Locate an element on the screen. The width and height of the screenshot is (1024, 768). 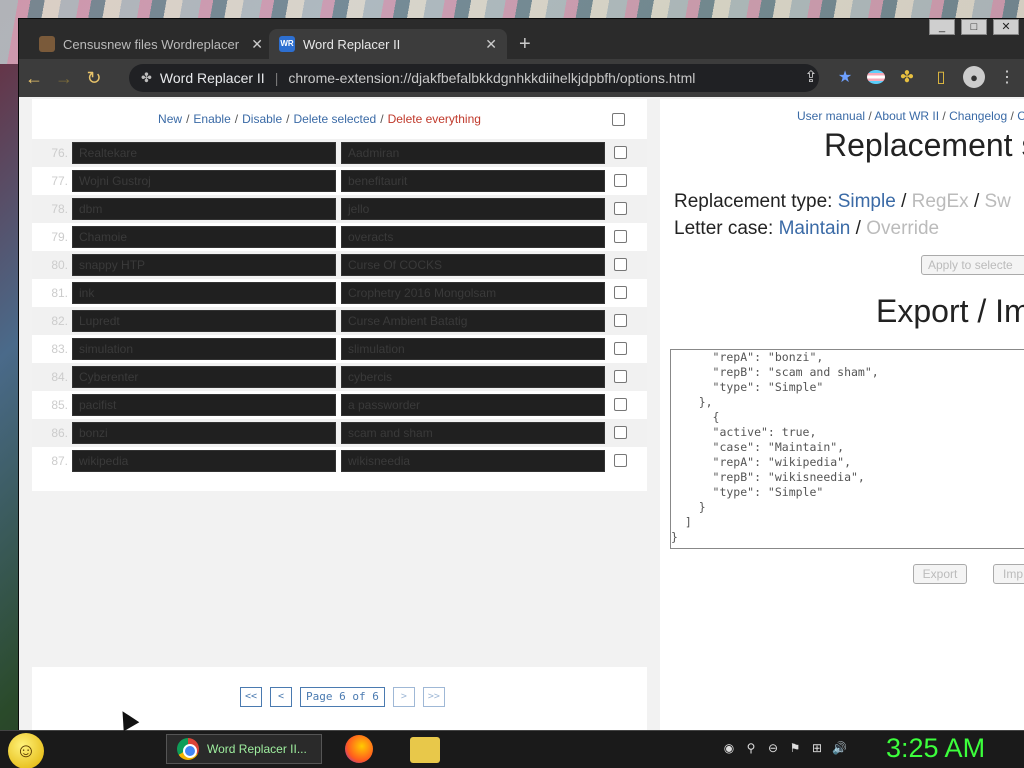
volume-icon: 🔊 is located at coordinates (839, 748).